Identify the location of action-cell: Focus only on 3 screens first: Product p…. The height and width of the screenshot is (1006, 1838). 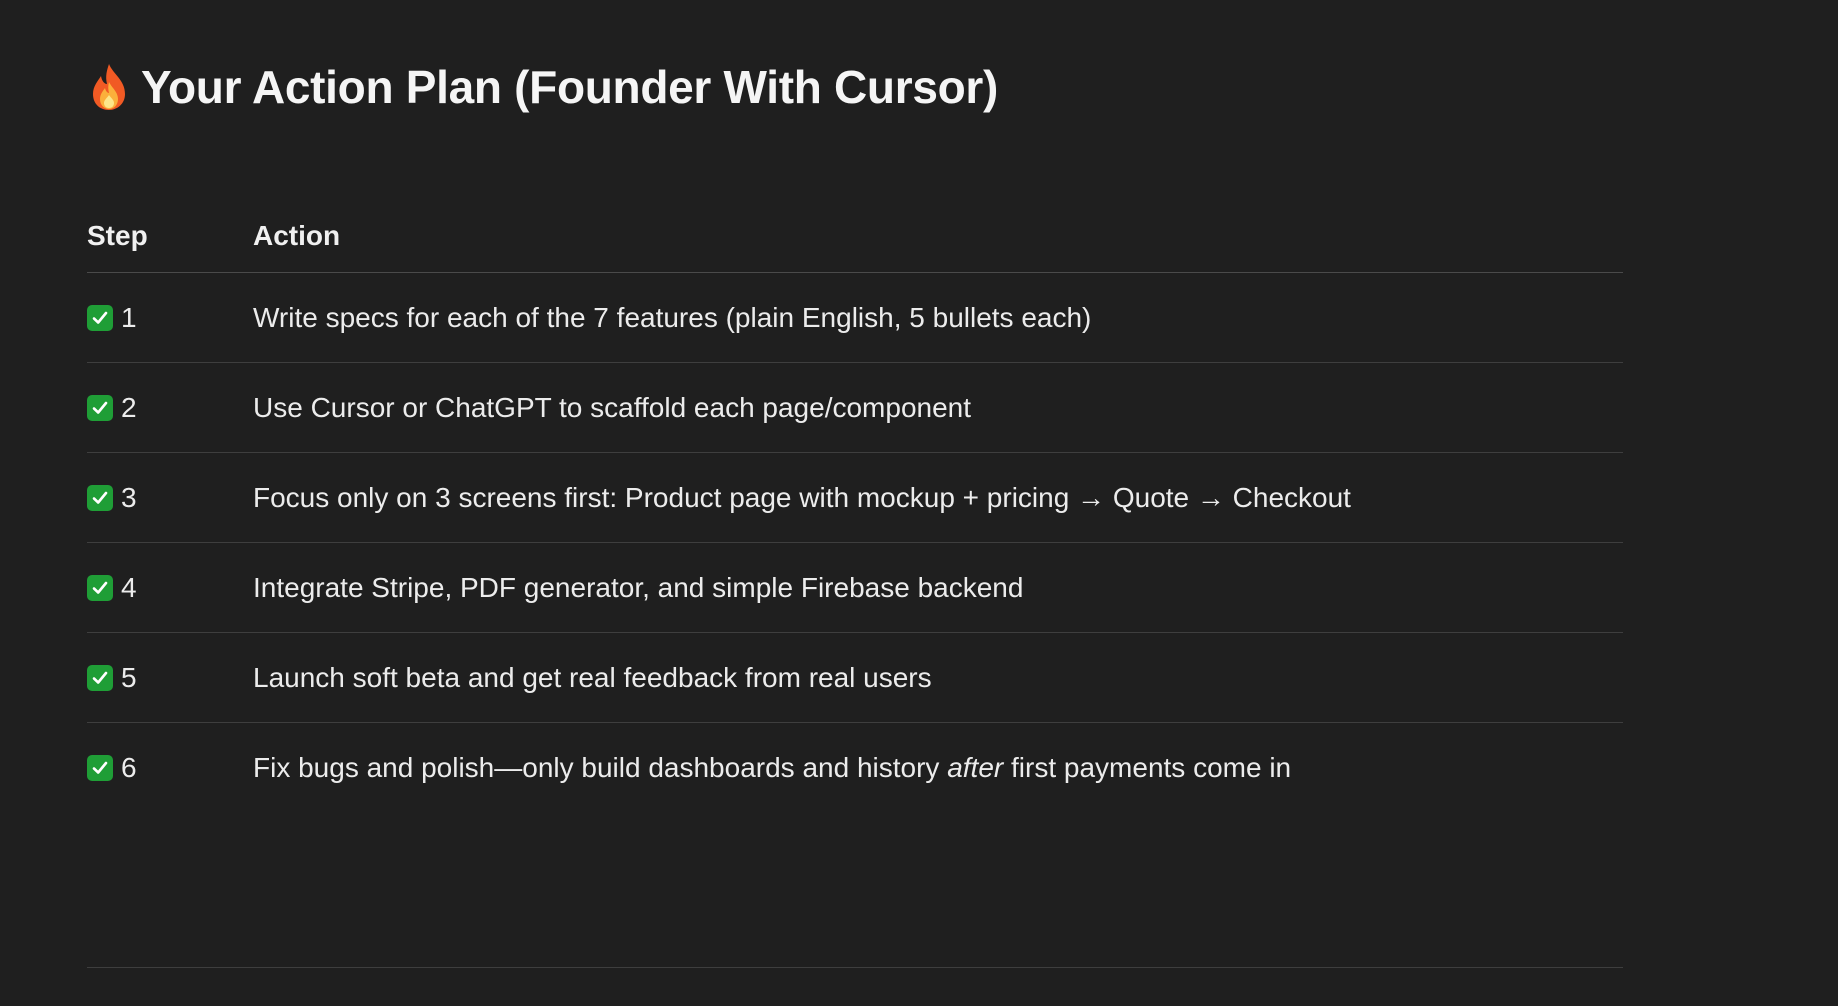
(802, 497).